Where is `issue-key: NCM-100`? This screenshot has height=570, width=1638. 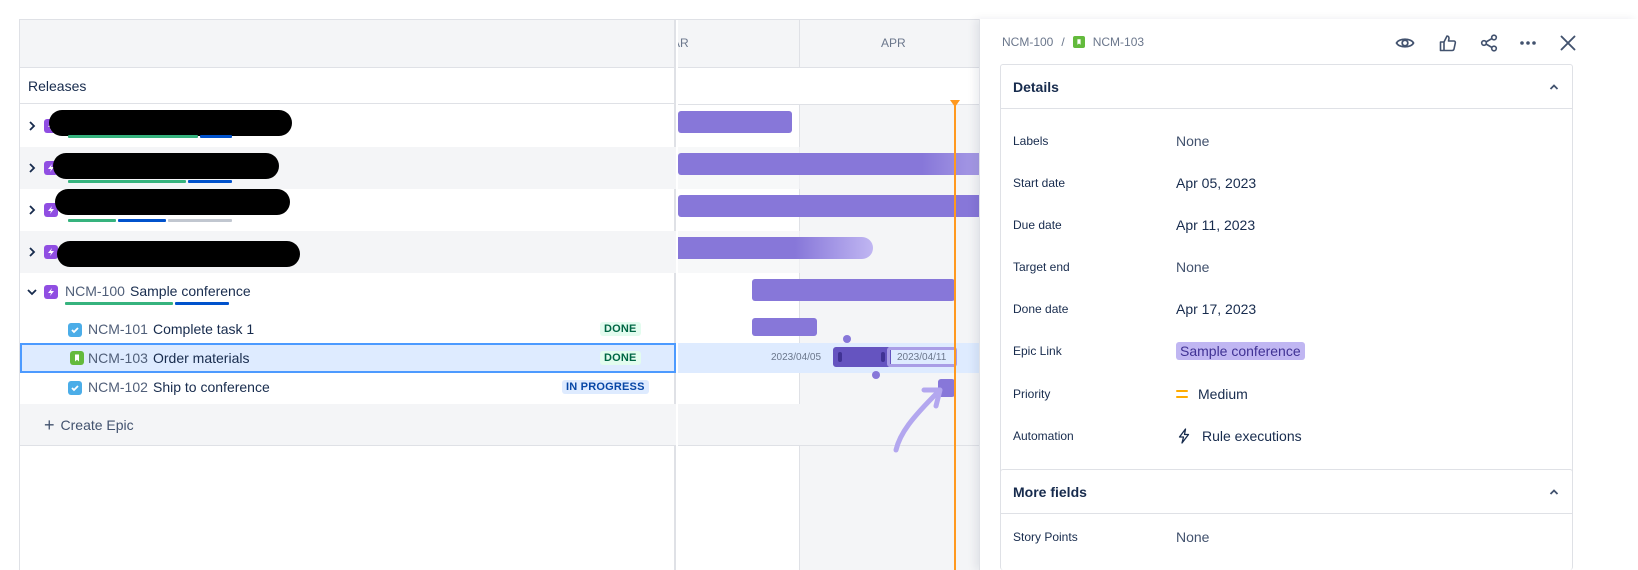
issue-key: NCM-100 is located at coordinates (95, 291).